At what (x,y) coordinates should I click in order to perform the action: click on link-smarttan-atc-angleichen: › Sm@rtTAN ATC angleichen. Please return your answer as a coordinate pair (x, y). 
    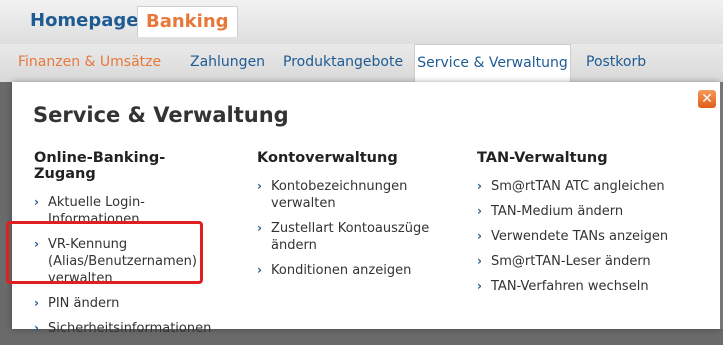
    Looking at the image, I should click on (592, 186).